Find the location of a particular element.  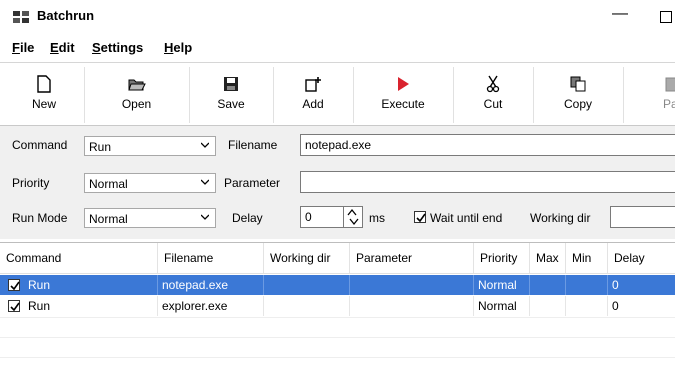

run-mode-select-value: Normal is located at coordinates (108, 219).